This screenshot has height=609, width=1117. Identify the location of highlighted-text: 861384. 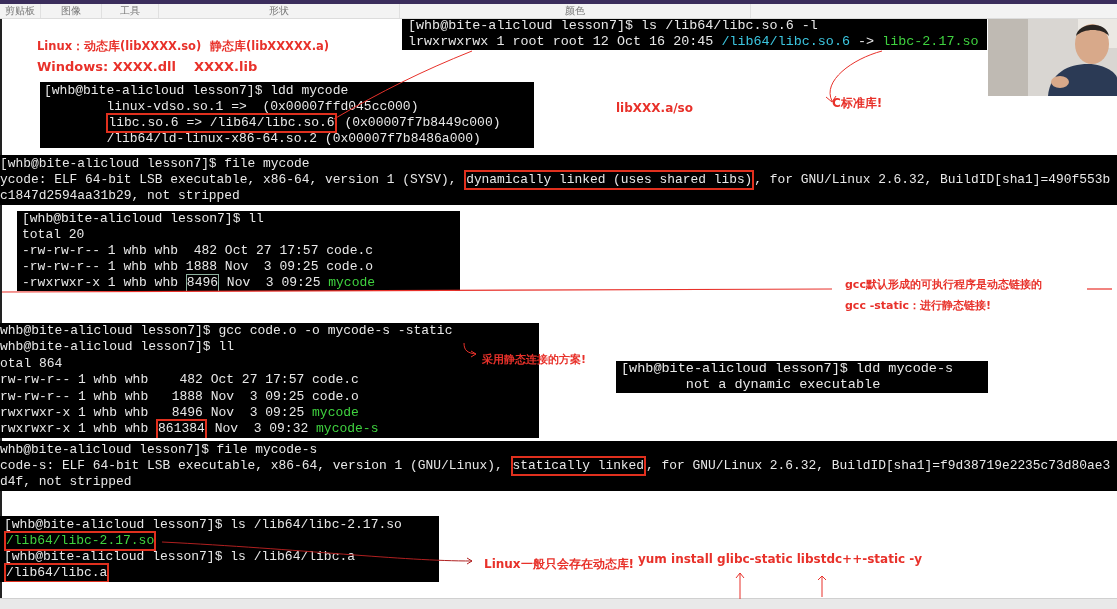
(181, 428).